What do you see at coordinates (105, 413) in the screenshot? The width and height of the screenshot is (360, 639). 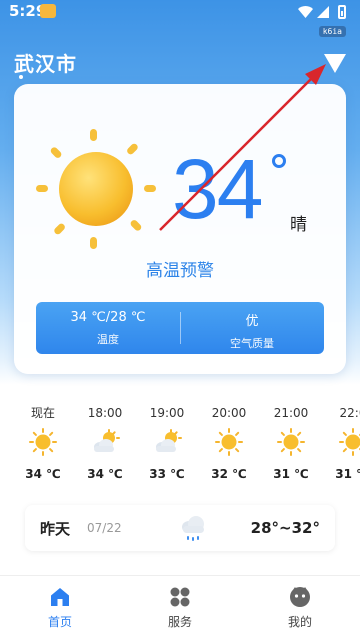 I see `hourly-time: 18:00` at bounding box center [105, 413].